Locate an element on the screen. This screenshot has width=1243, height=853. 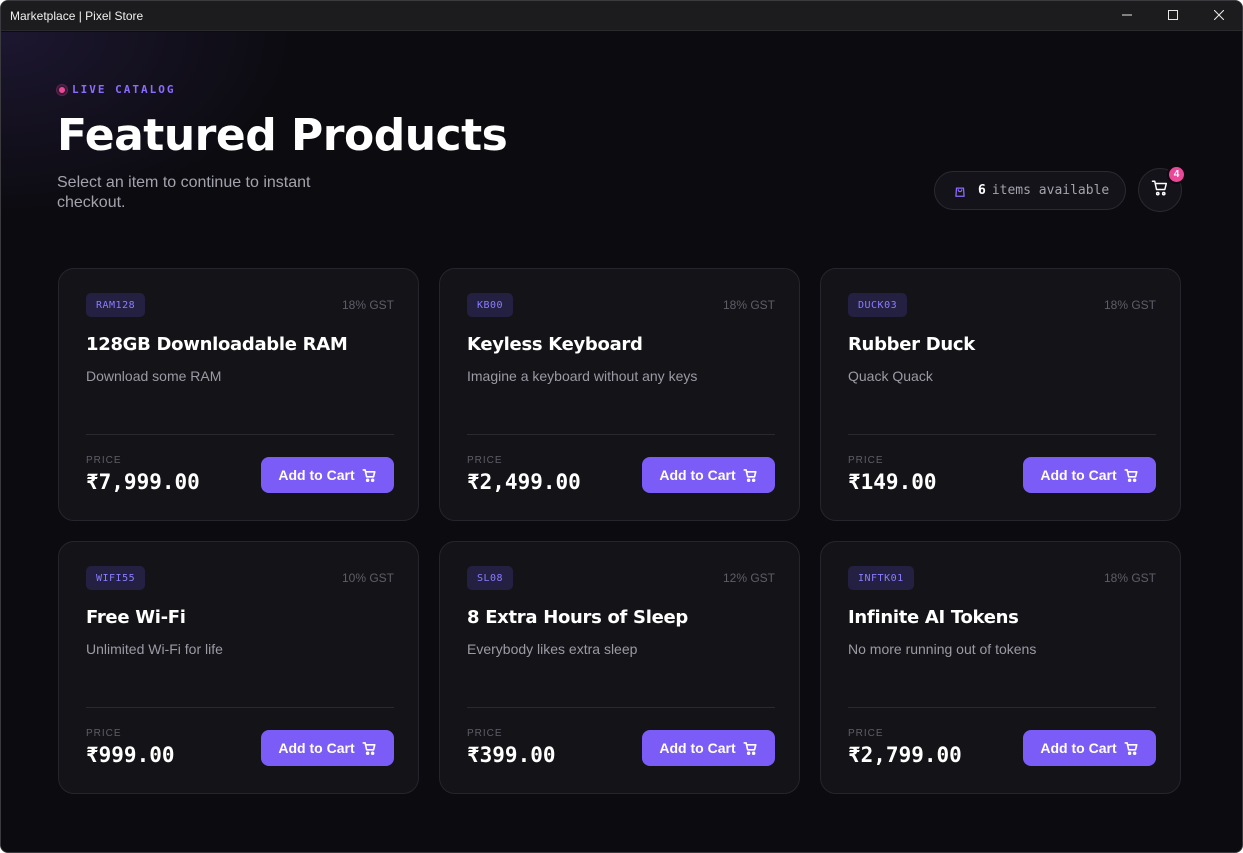
product-price: ₹149.00 is located at coordinates (892, 482).